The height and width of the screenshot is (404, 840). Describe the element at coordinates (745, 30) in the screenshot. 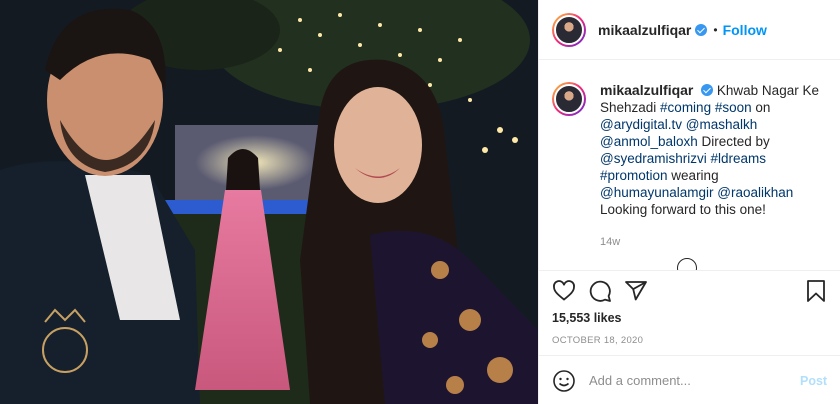

I see `follow-button: Follow` at that location.